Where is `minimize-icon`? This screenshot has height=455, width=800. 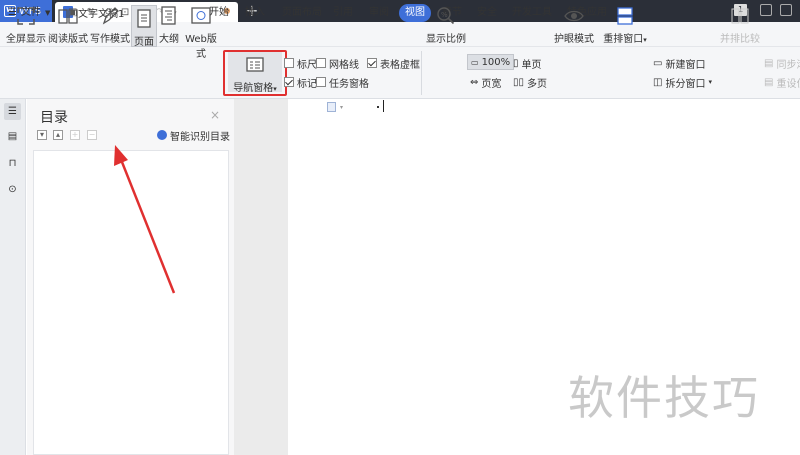
minimize-icon is located at coordinates (786, 10).